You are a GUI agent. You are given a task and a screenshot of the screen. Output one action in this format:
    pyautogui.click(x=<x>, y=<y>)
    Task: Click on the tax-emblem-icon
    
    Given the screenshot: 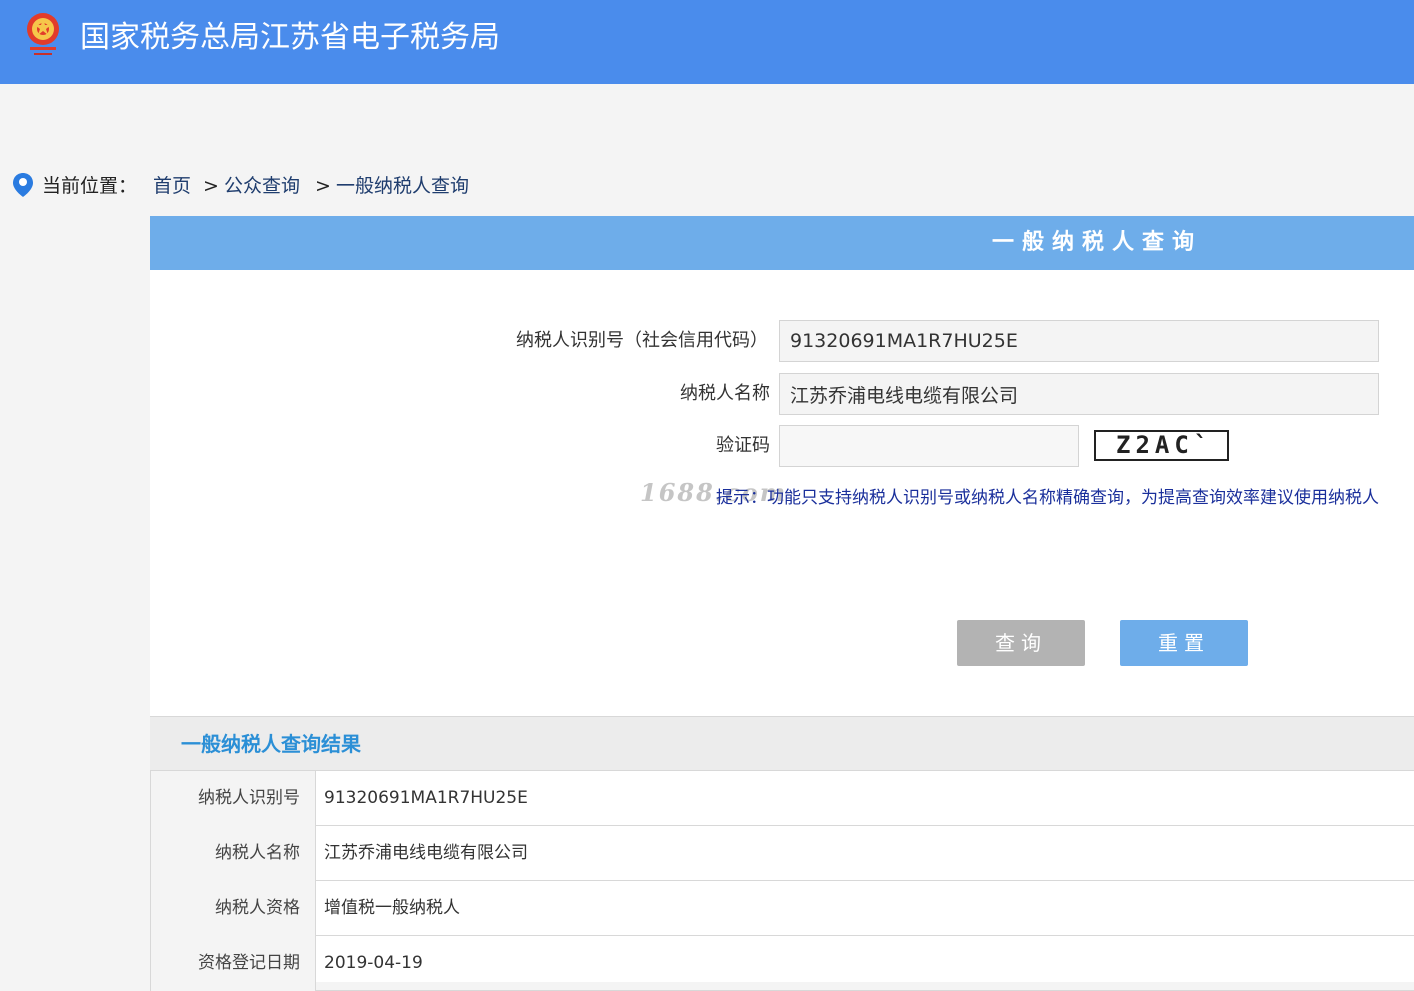 What is the action you would take?
    pyautogui.click(x=43, y=34)
    